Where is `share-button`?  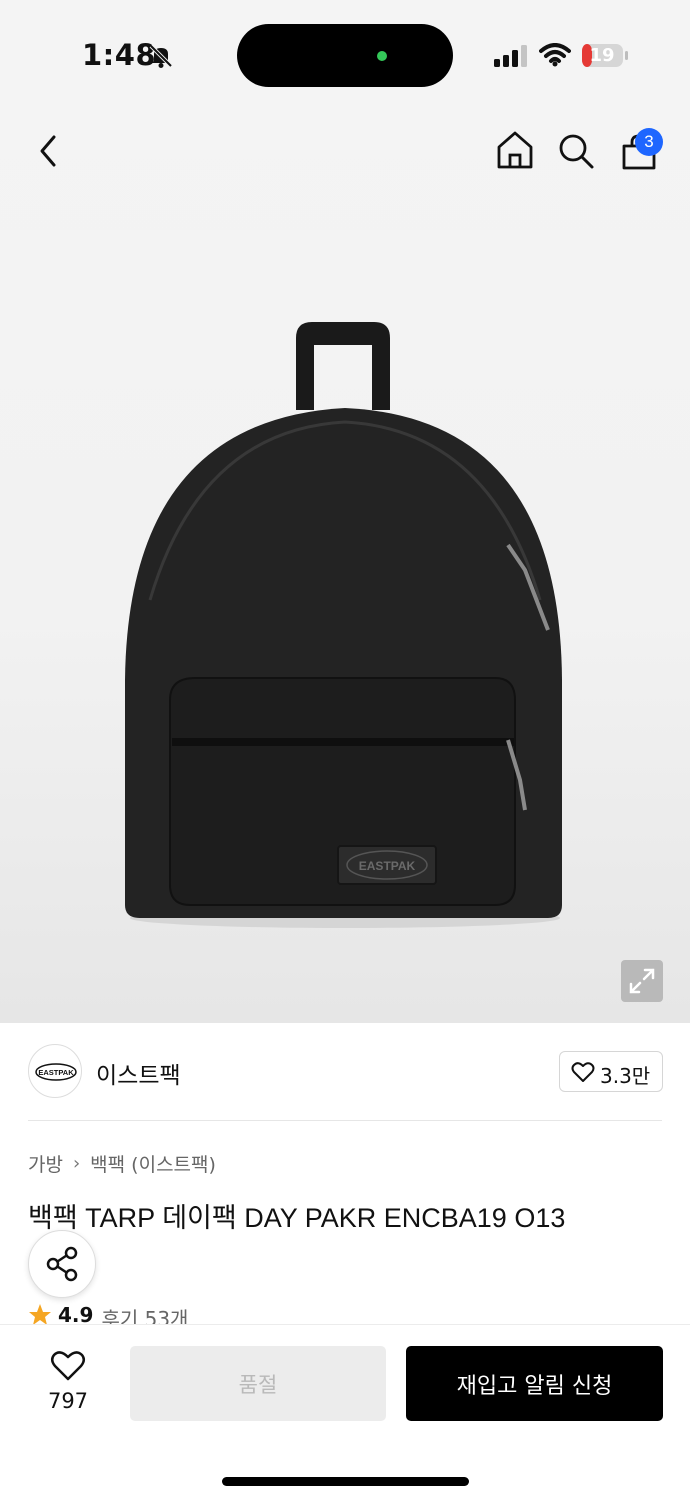 share-button is located at coordinates (62, 1264).